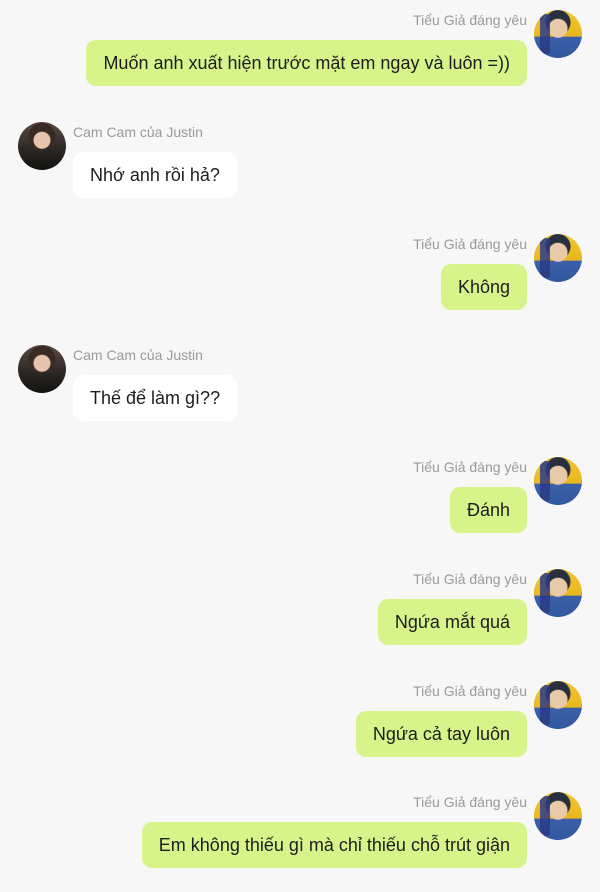 This screenshot has height=892, width=600. What do you see at coordinates (452, 622) in the screenshot?
I see `message-bubble: Ngứa mắt quá` at bounding box center [452, 622].